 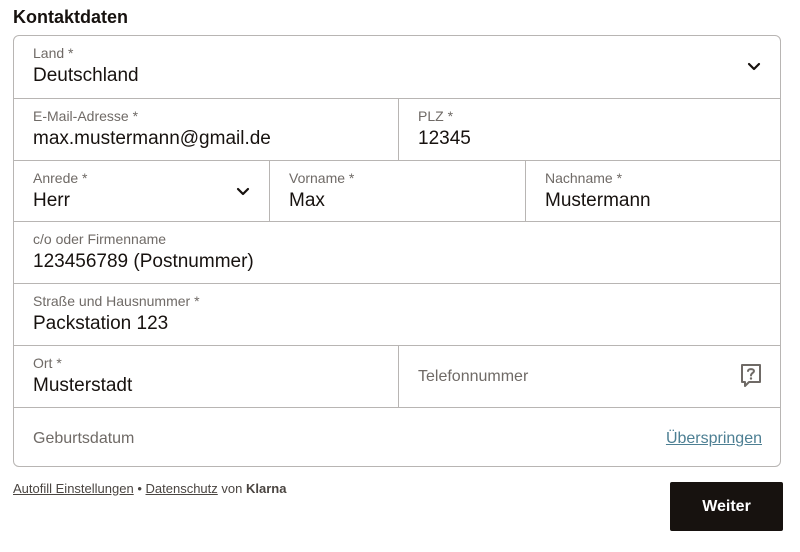 What do you see at coordinates (141, 191) in the screenshot?
I see `salutation-select: Anrede * Herr` at bounding box center [141, 191].